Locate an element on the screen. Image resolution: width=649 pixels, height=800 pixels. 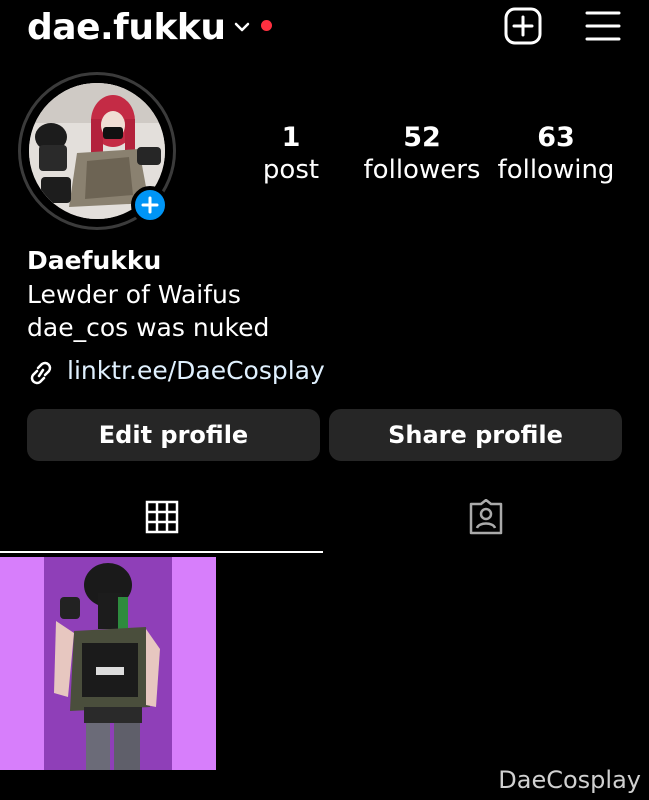
notification-dot is located at coordinates (266, 25).